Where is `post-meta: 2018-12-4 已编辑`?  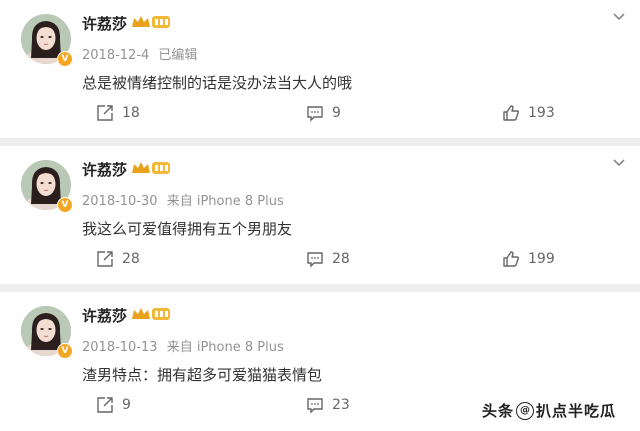 post-meta: 2018-12-4 已编辑 is located at coordinates (142, 53).